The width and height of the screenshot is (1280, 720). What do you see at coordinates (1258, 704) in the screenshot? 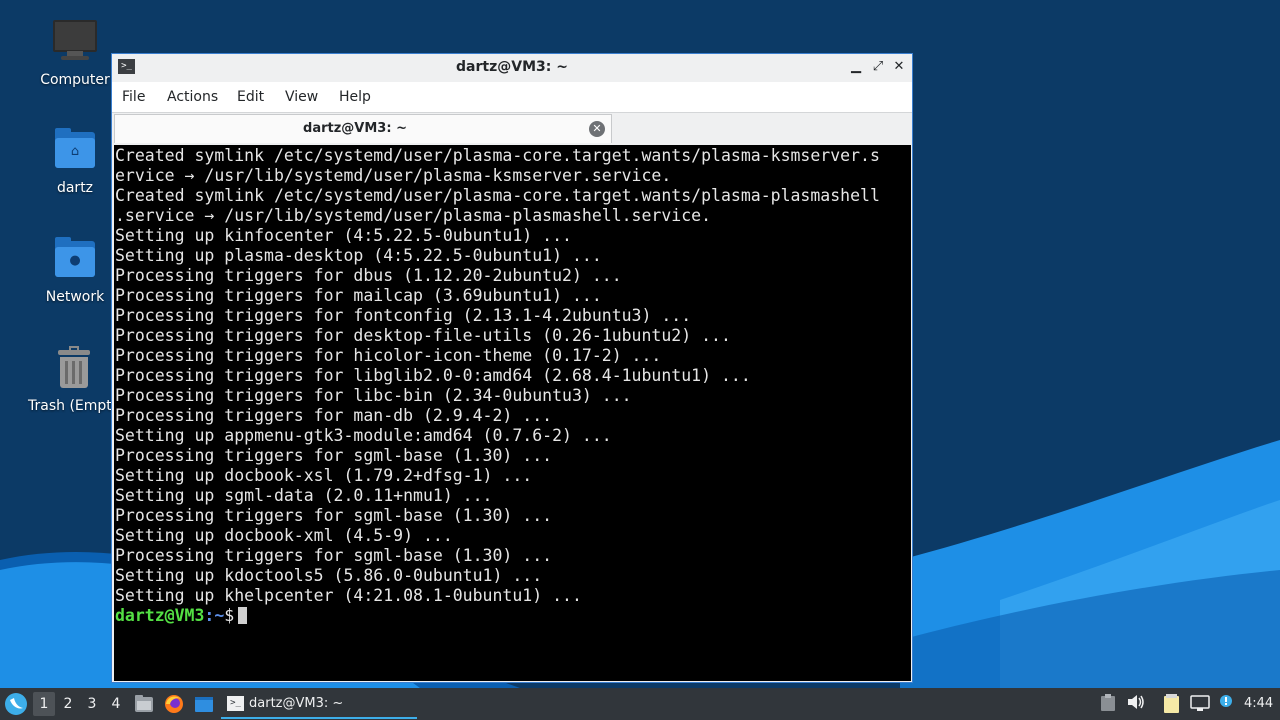
I see `clock: 4:44` at bounding box center [1258, 704].